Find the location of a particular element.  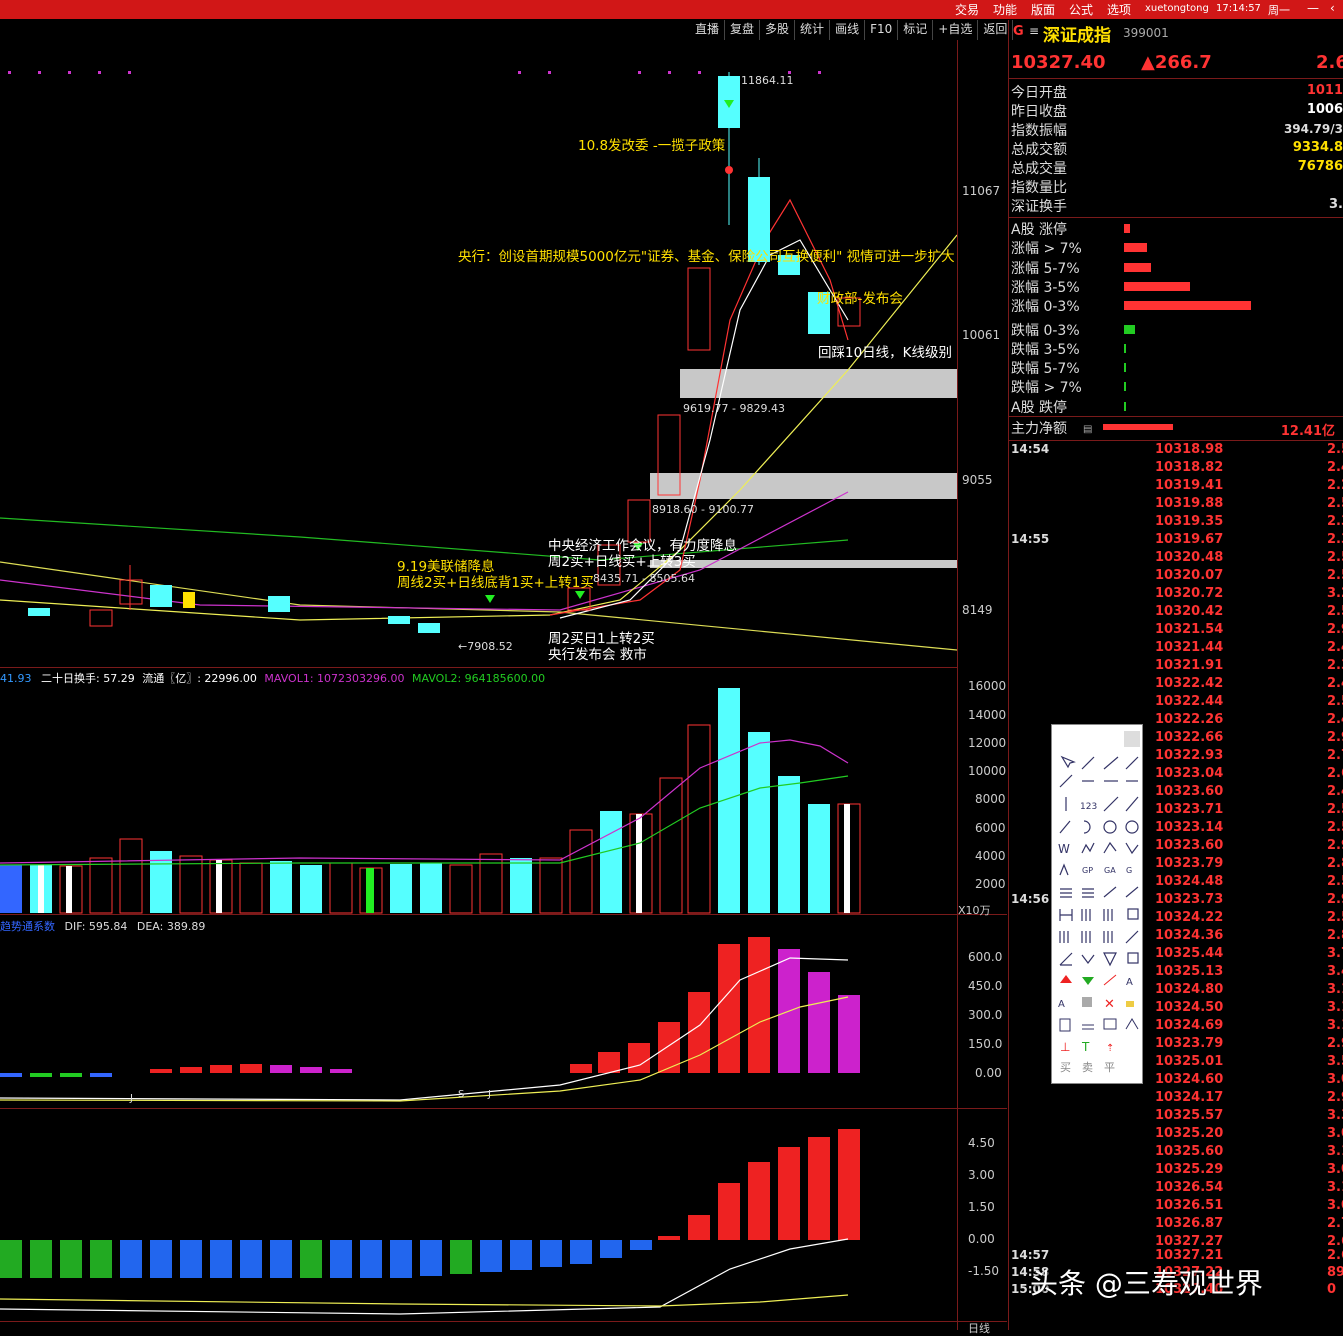

arrow-line-icon is located at coordinates (1132, 763).